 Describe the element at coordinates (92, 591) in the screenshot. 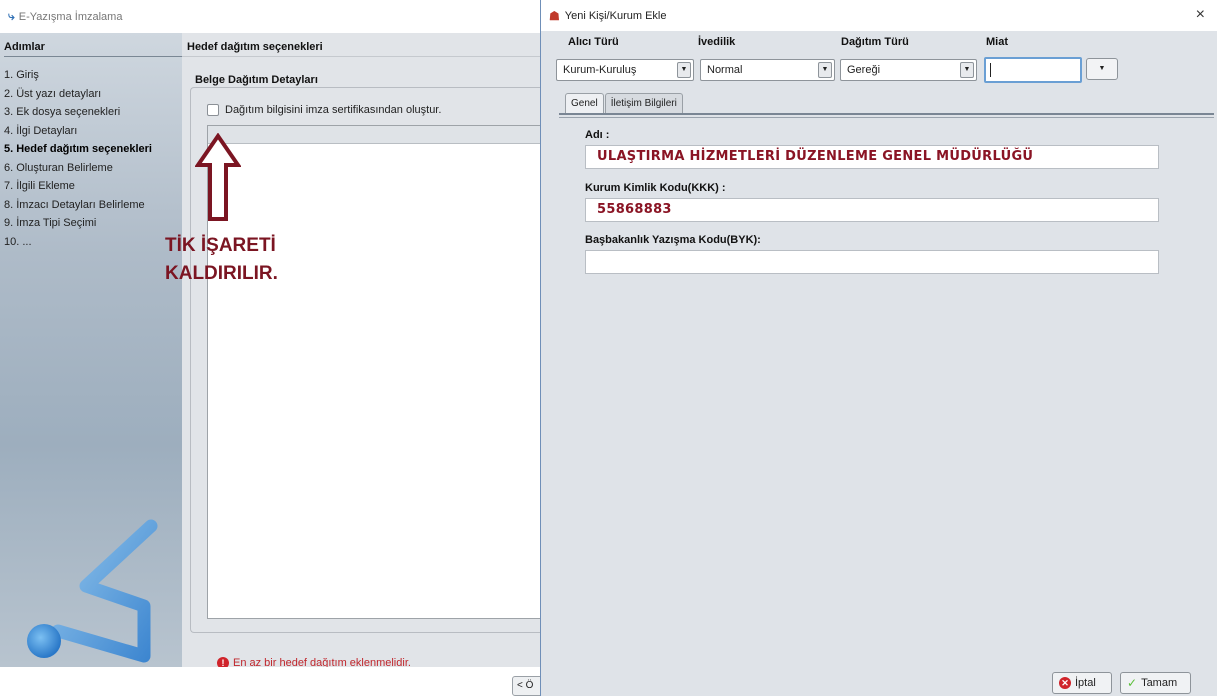

I see `ekys-logo-icon` at that location.